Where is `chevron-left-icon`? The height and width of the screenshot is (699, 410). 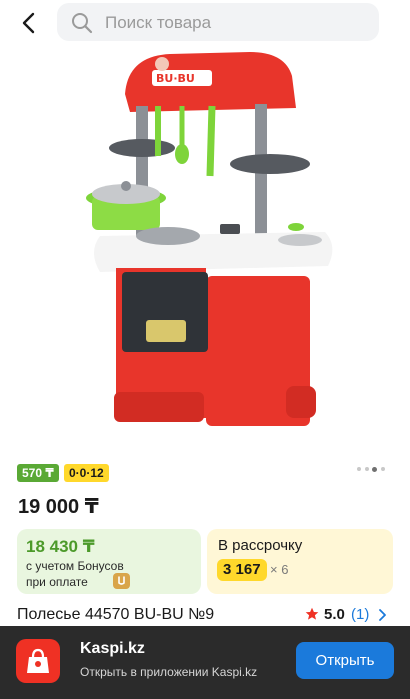 chevron-left-icon is located at coordinates (28, 23).